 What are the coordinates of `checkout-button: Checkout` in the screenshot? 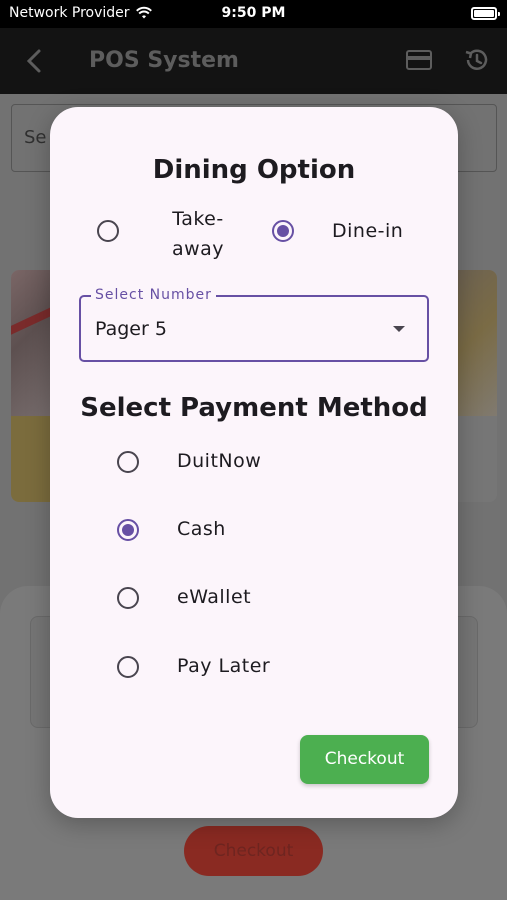 It's located at (364, 759).